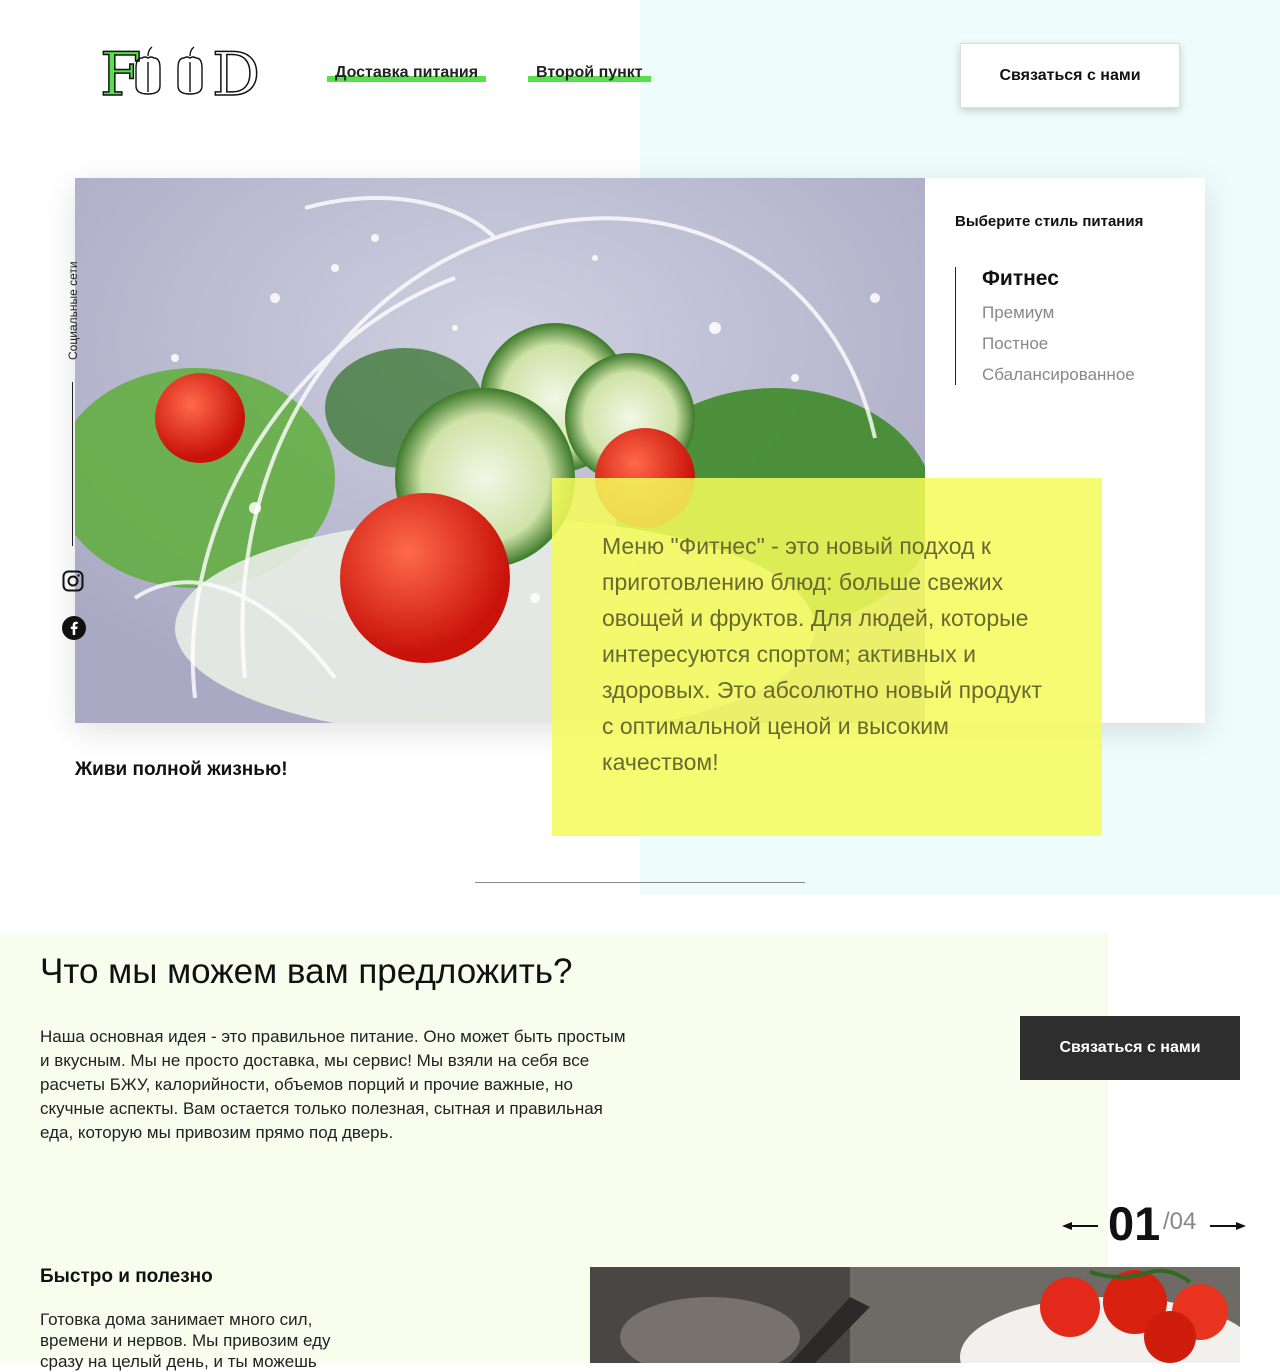 This screenshot has height=1372, width=1280. What do you see at coordinates (1080, 1226) in the screenshot?
I see `arrow-left-icon` at bounding box center [1080, 1226].